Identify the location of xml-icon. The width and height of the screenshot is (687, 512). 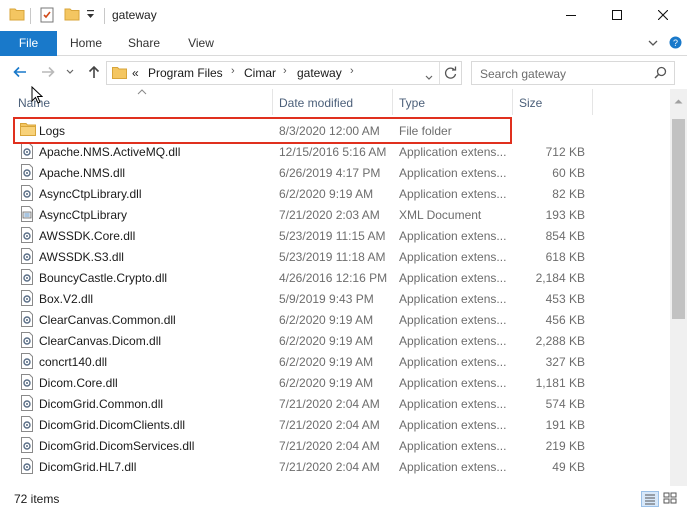
(28, 214).